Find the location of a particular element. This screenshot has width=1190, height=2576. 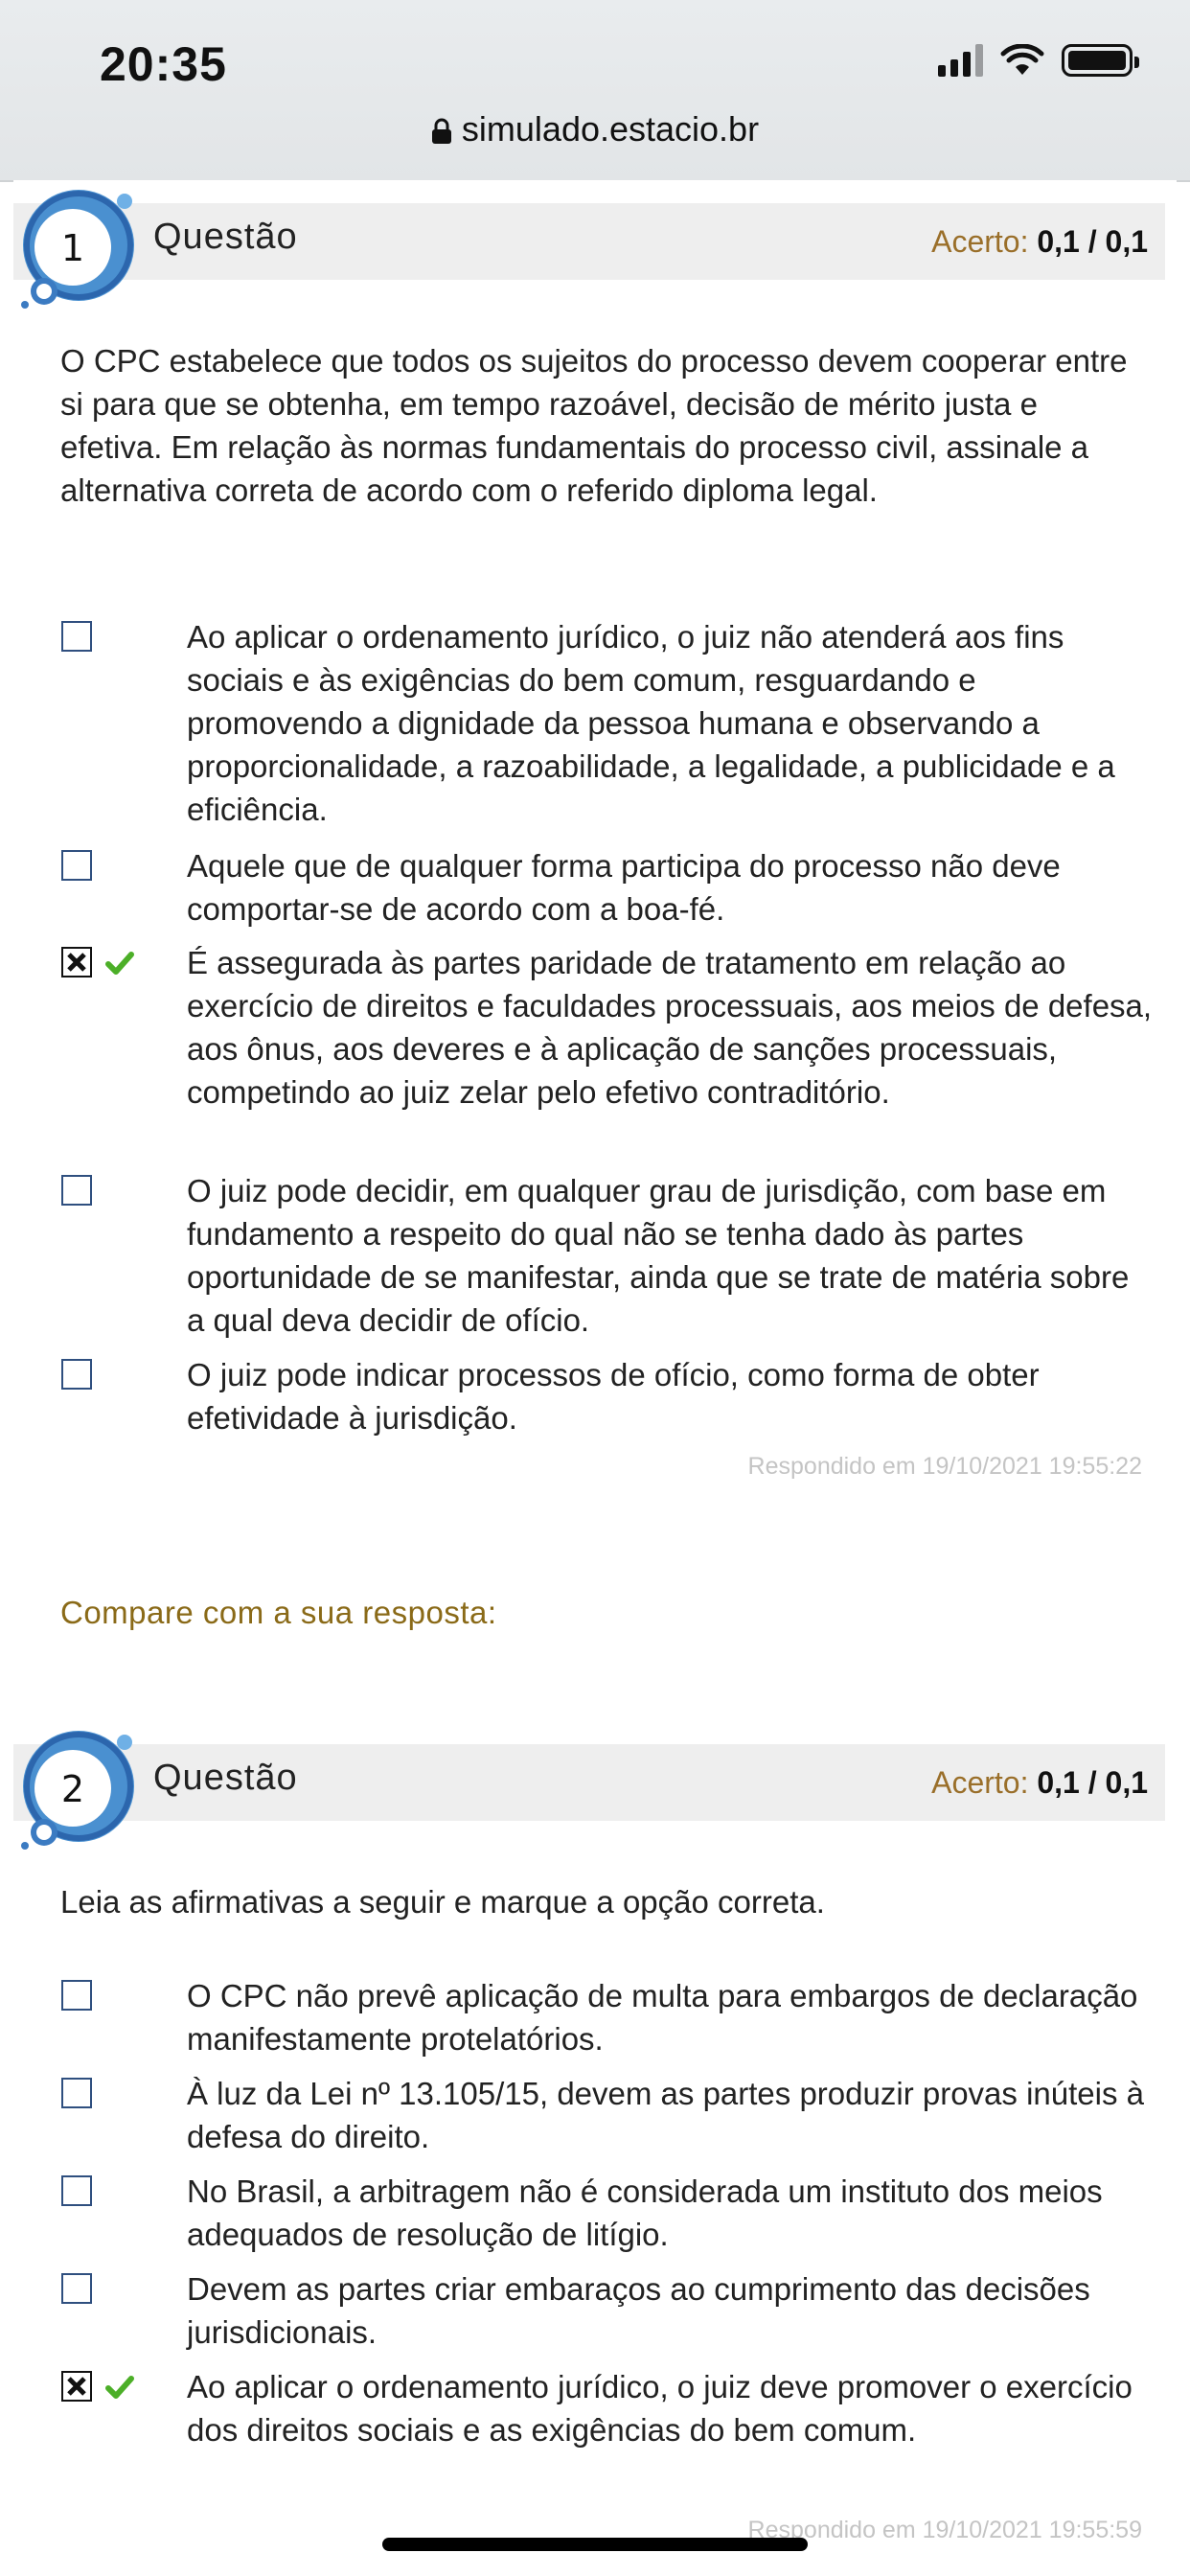

url-bar: simulado.estacio.br is located at coordinates (595, 129).